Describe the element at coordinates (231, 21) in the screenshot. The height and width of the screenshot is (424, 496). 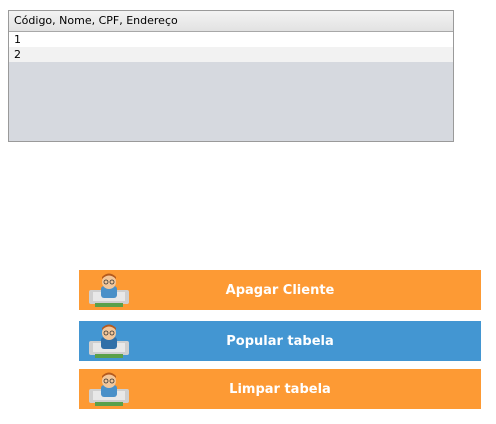
I see `table-header: Código, Nome, CPF, Endereço` at that location.